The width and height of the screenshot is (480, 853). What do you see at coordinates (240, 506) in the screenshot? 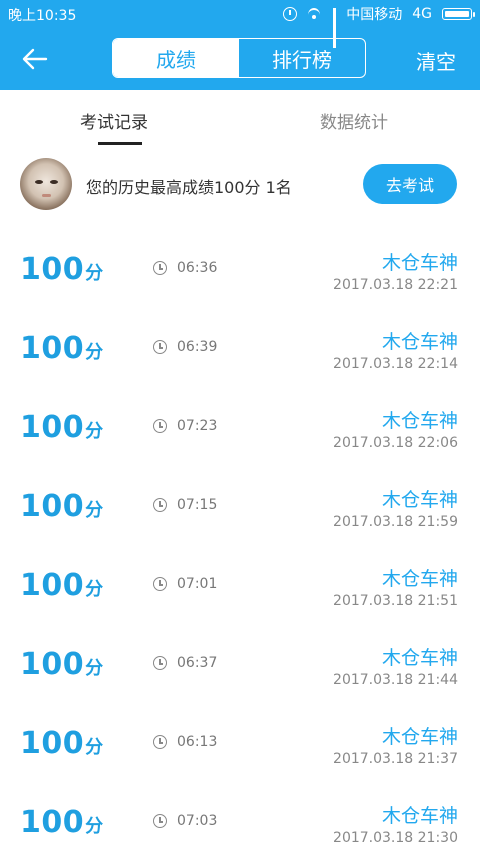
I see `record-row: 100分 07:15 木仓车神 2017.03.18 21:59` at bounding box center [240, 506].